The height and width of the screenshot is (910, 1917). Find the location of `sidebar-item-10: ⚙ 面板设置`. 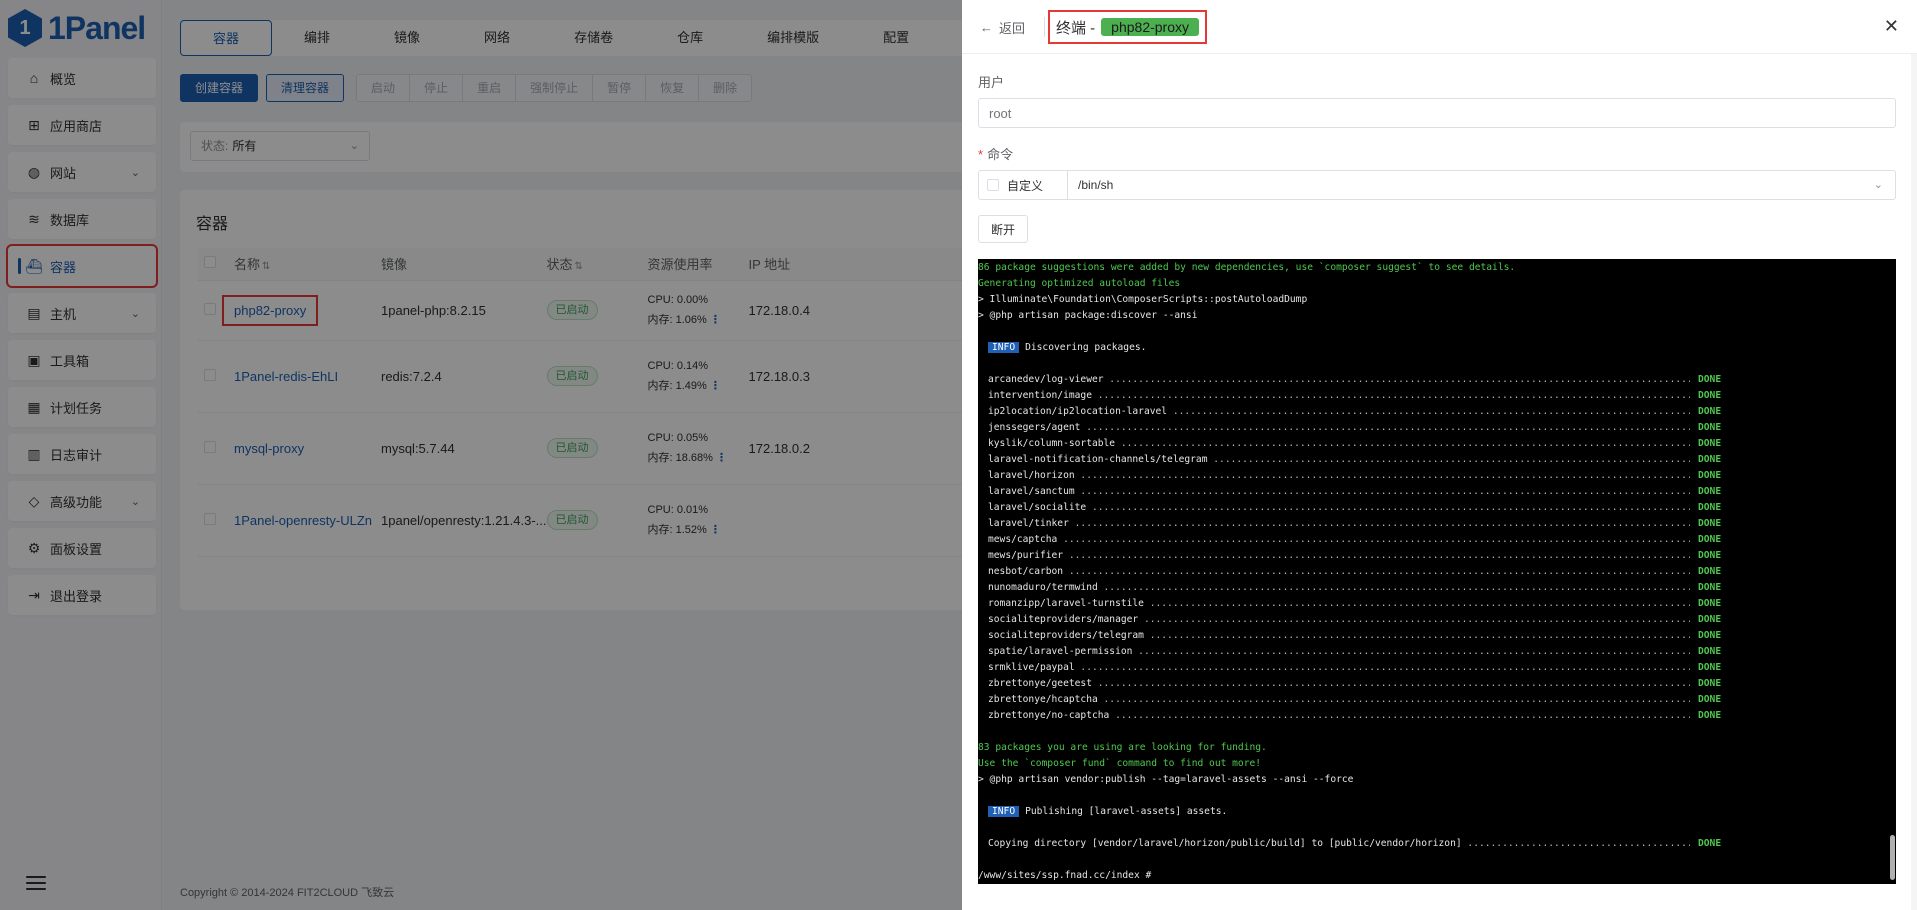

sidebar-item-10: ⚙ 面板设置 is located at coordinates (82, 548).